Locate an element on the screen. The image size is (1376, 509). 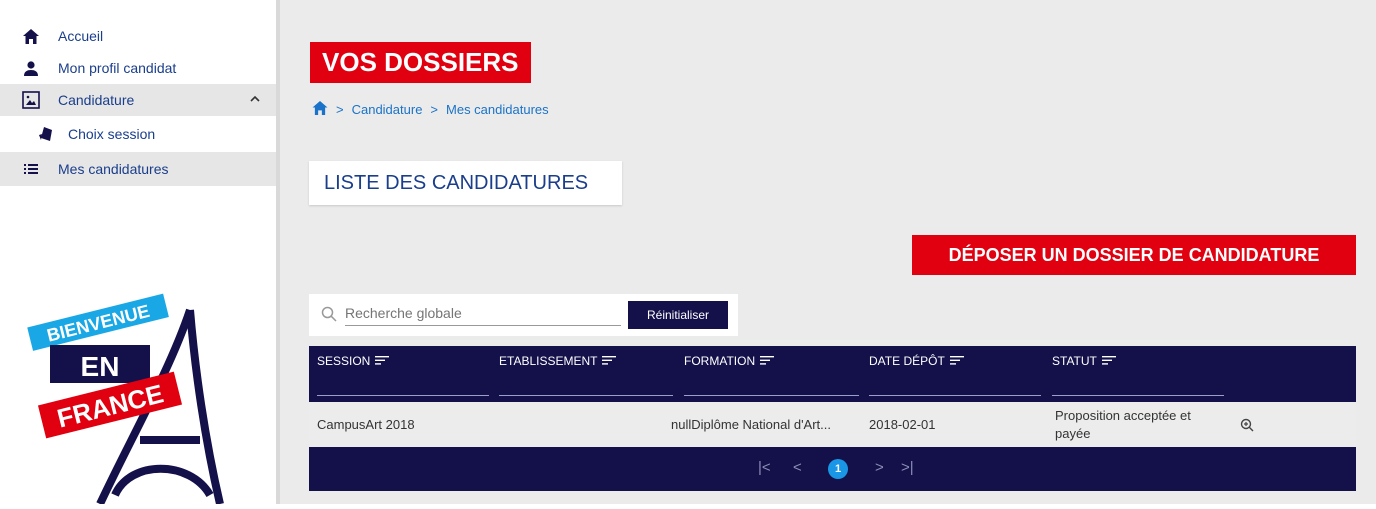
chevron-up-icon is located at coordinates (255, 100).